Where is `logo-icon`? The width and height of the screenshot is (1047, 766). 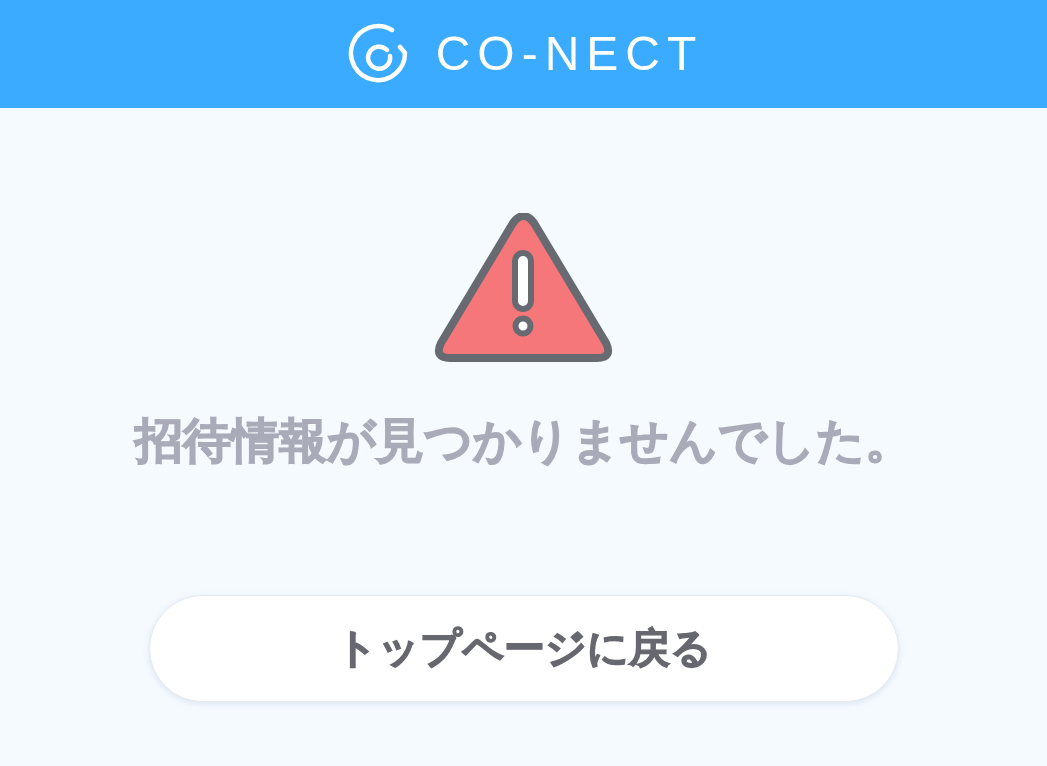
logo-icon is located at coordinates (378, 54).